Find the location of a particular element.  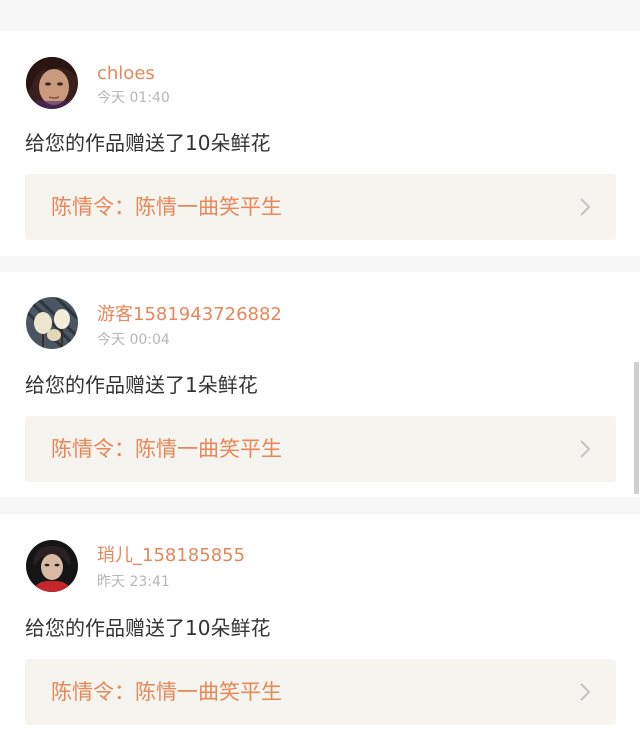

scrollbar is located at coordinates (636, 428).